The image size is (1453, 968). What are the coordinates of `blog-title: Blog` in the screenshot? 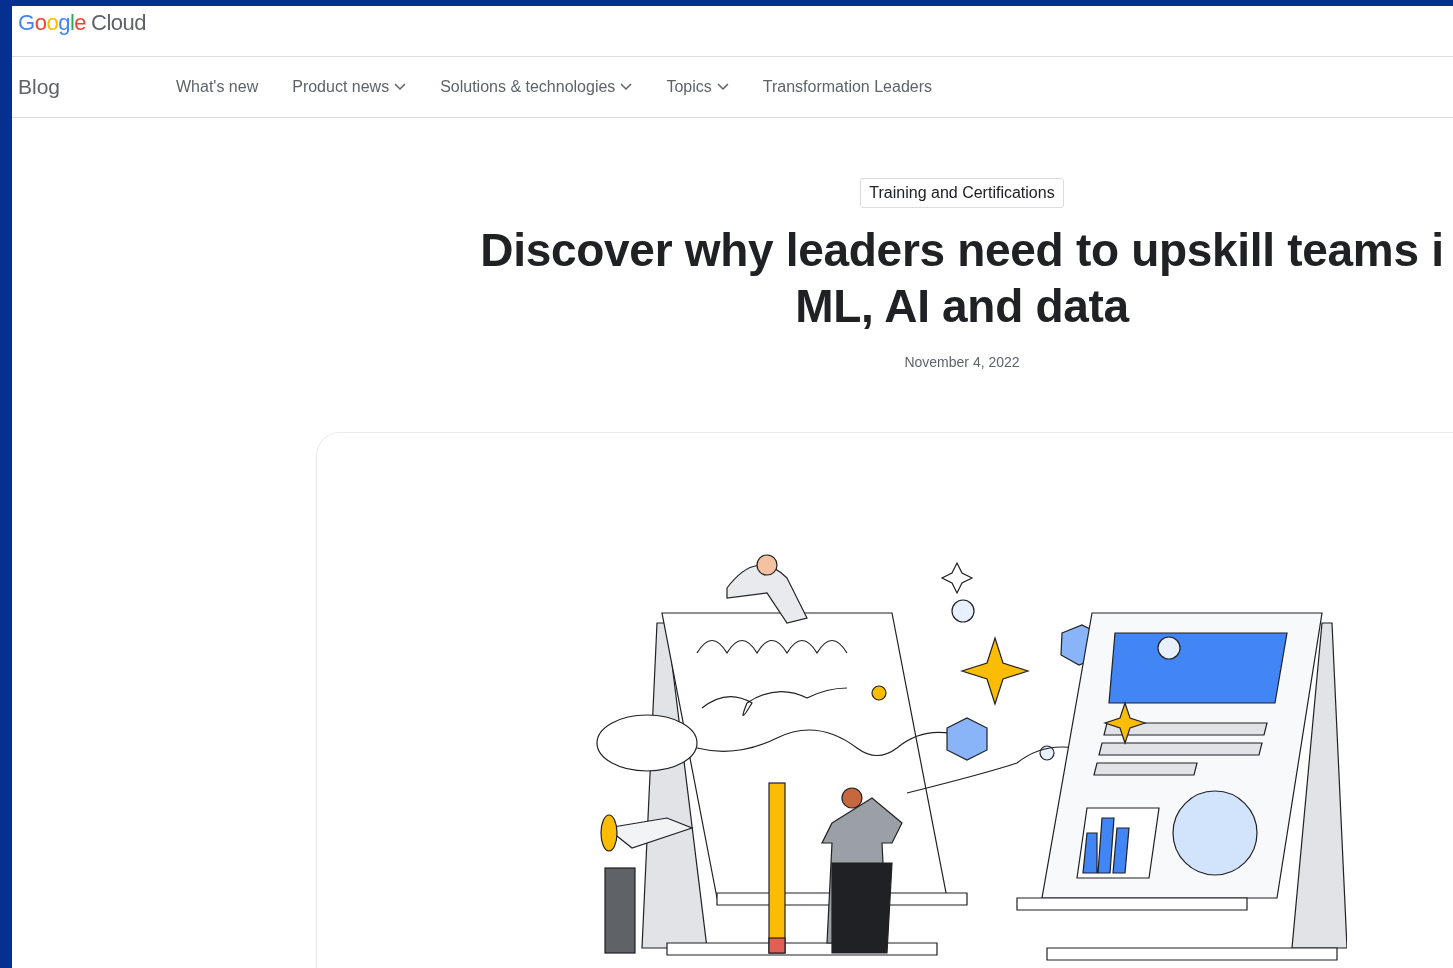 It's located at (97, 87).